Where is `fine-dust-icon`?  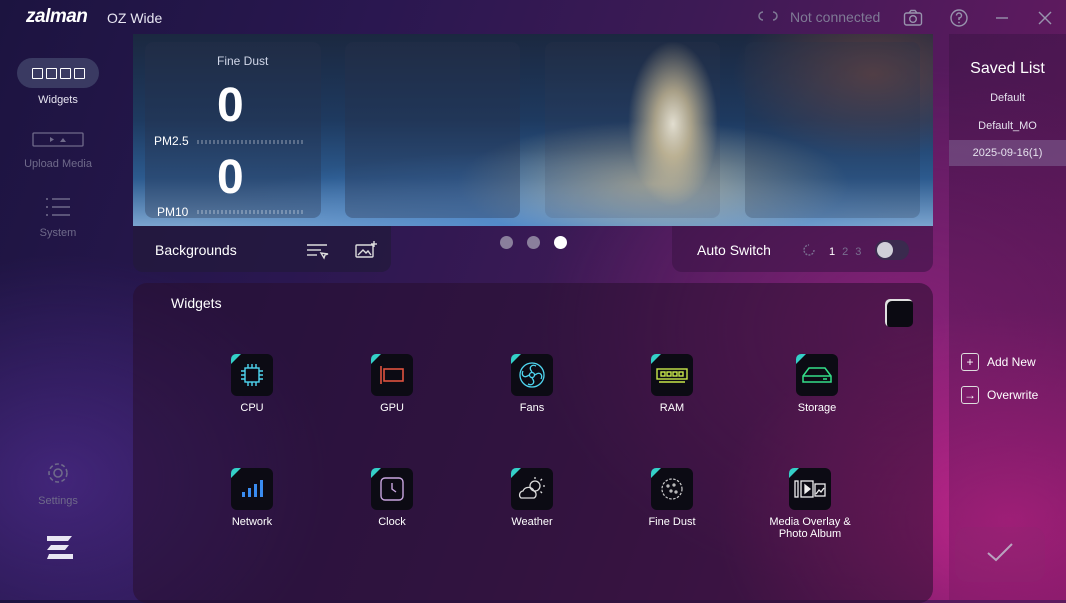 fine-dust-icon is located at coordinates (672, 489).